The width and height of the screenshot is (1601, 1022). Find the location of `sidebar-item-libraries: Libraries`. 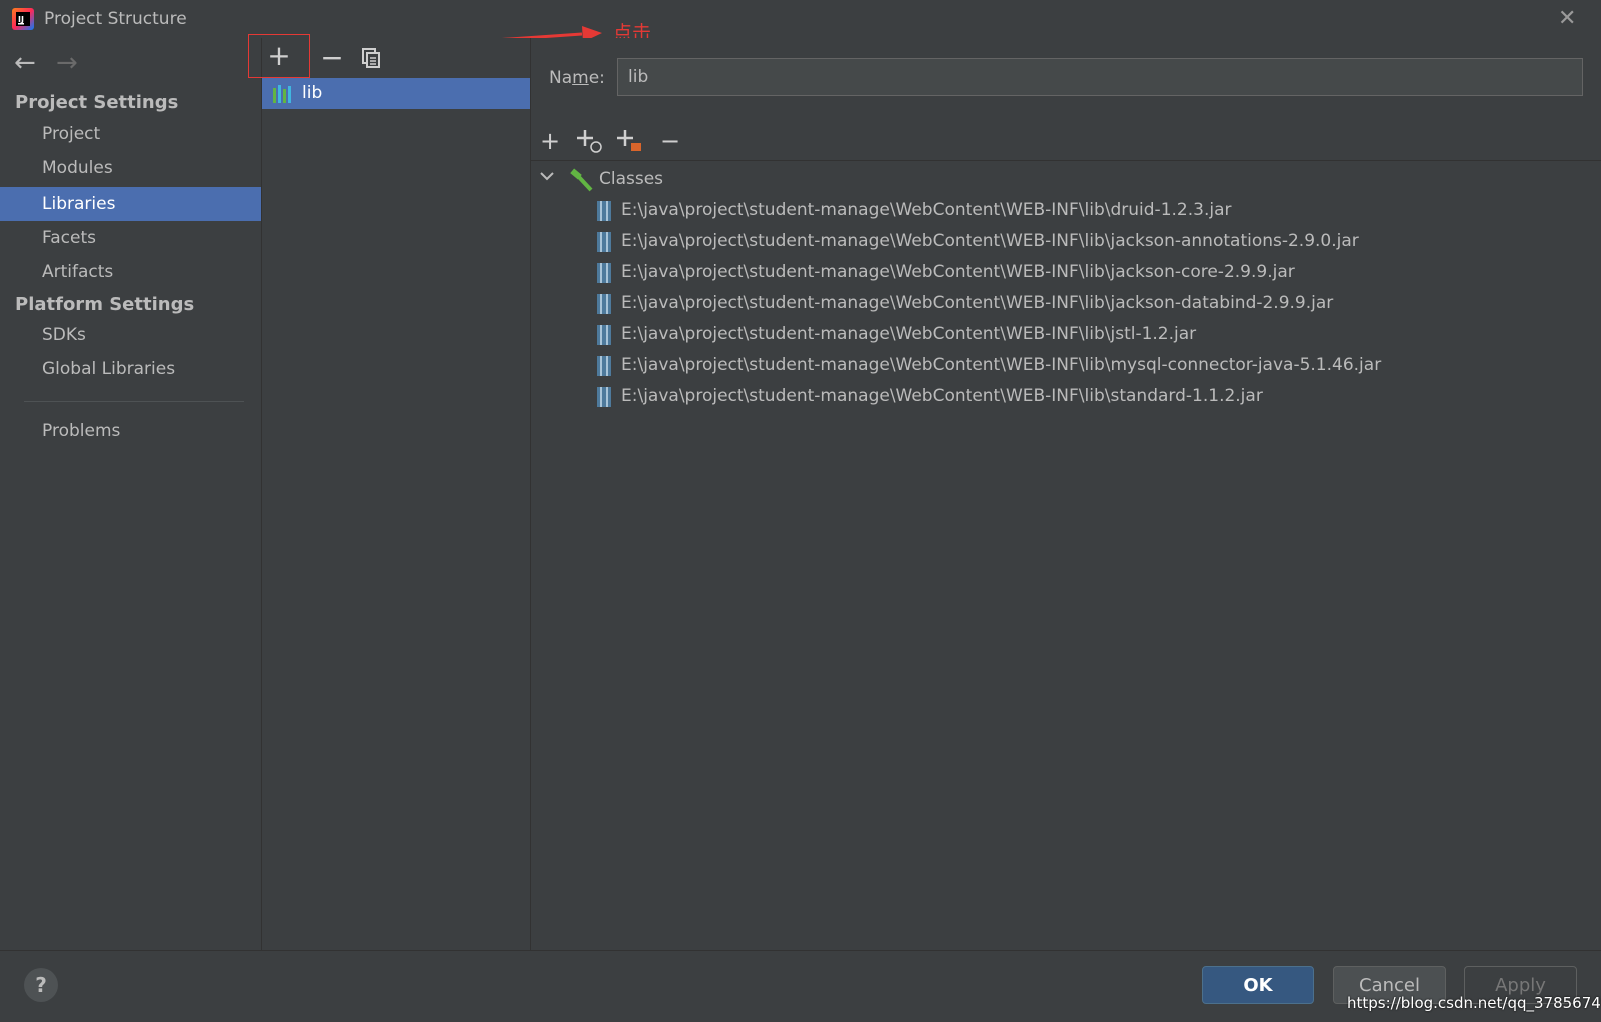

sidebar-item-libraries: Libraries is located at coordinates (130, 204).